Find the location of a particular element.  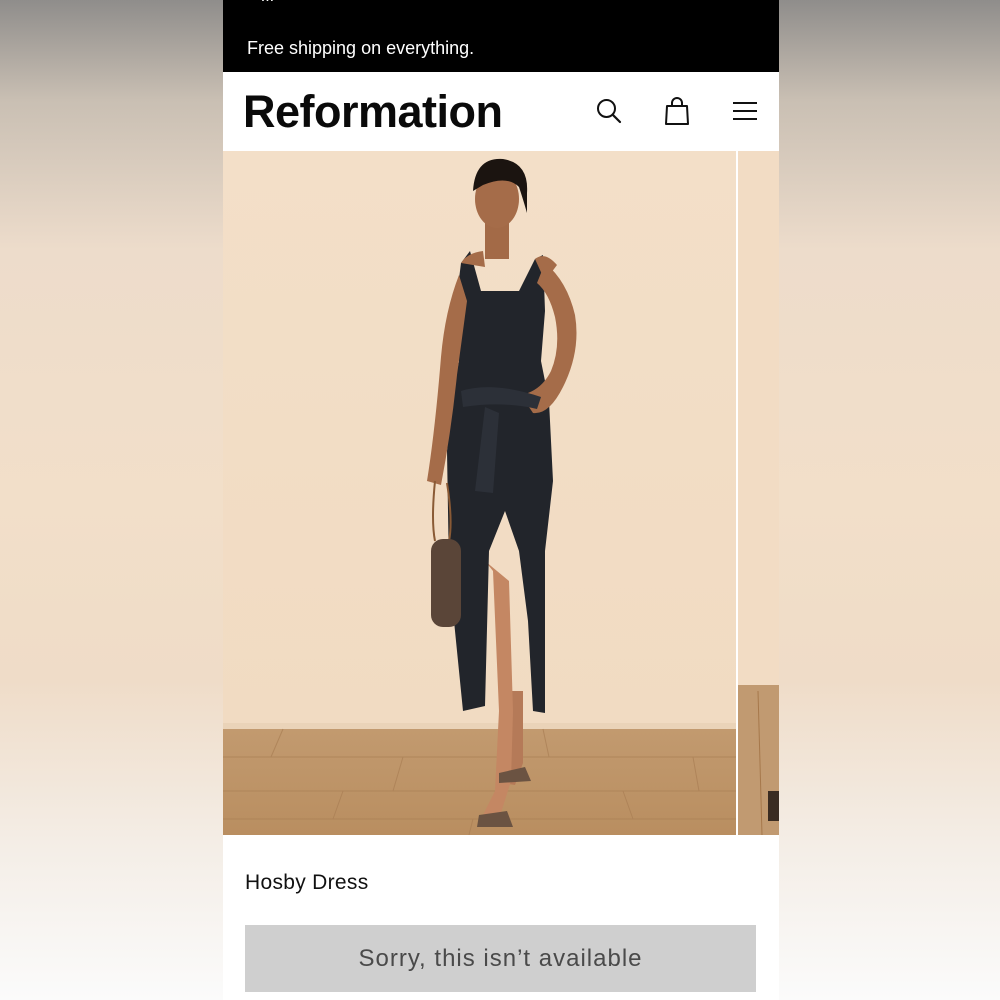

site-header: Reformation is located at coordinates (501, 111).